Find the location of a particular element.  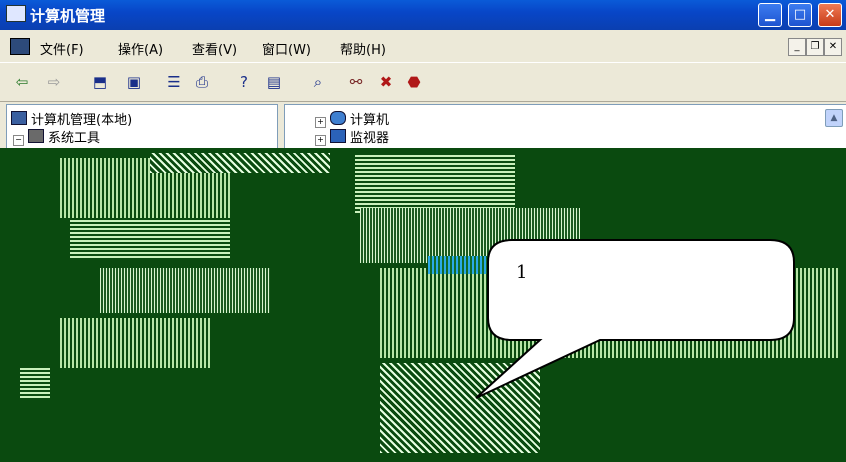

show-tree-icon: ▣ is located at coordinates (134, 82).